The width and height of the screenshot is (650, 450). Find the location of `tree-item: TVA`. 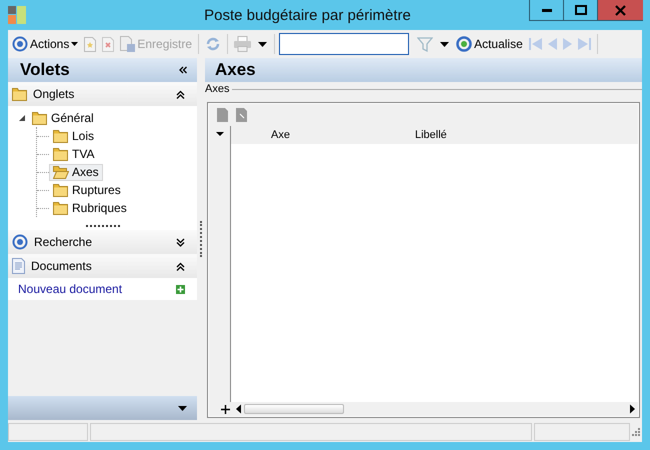

tree-item: TVA is located at coordinates (73, 154).